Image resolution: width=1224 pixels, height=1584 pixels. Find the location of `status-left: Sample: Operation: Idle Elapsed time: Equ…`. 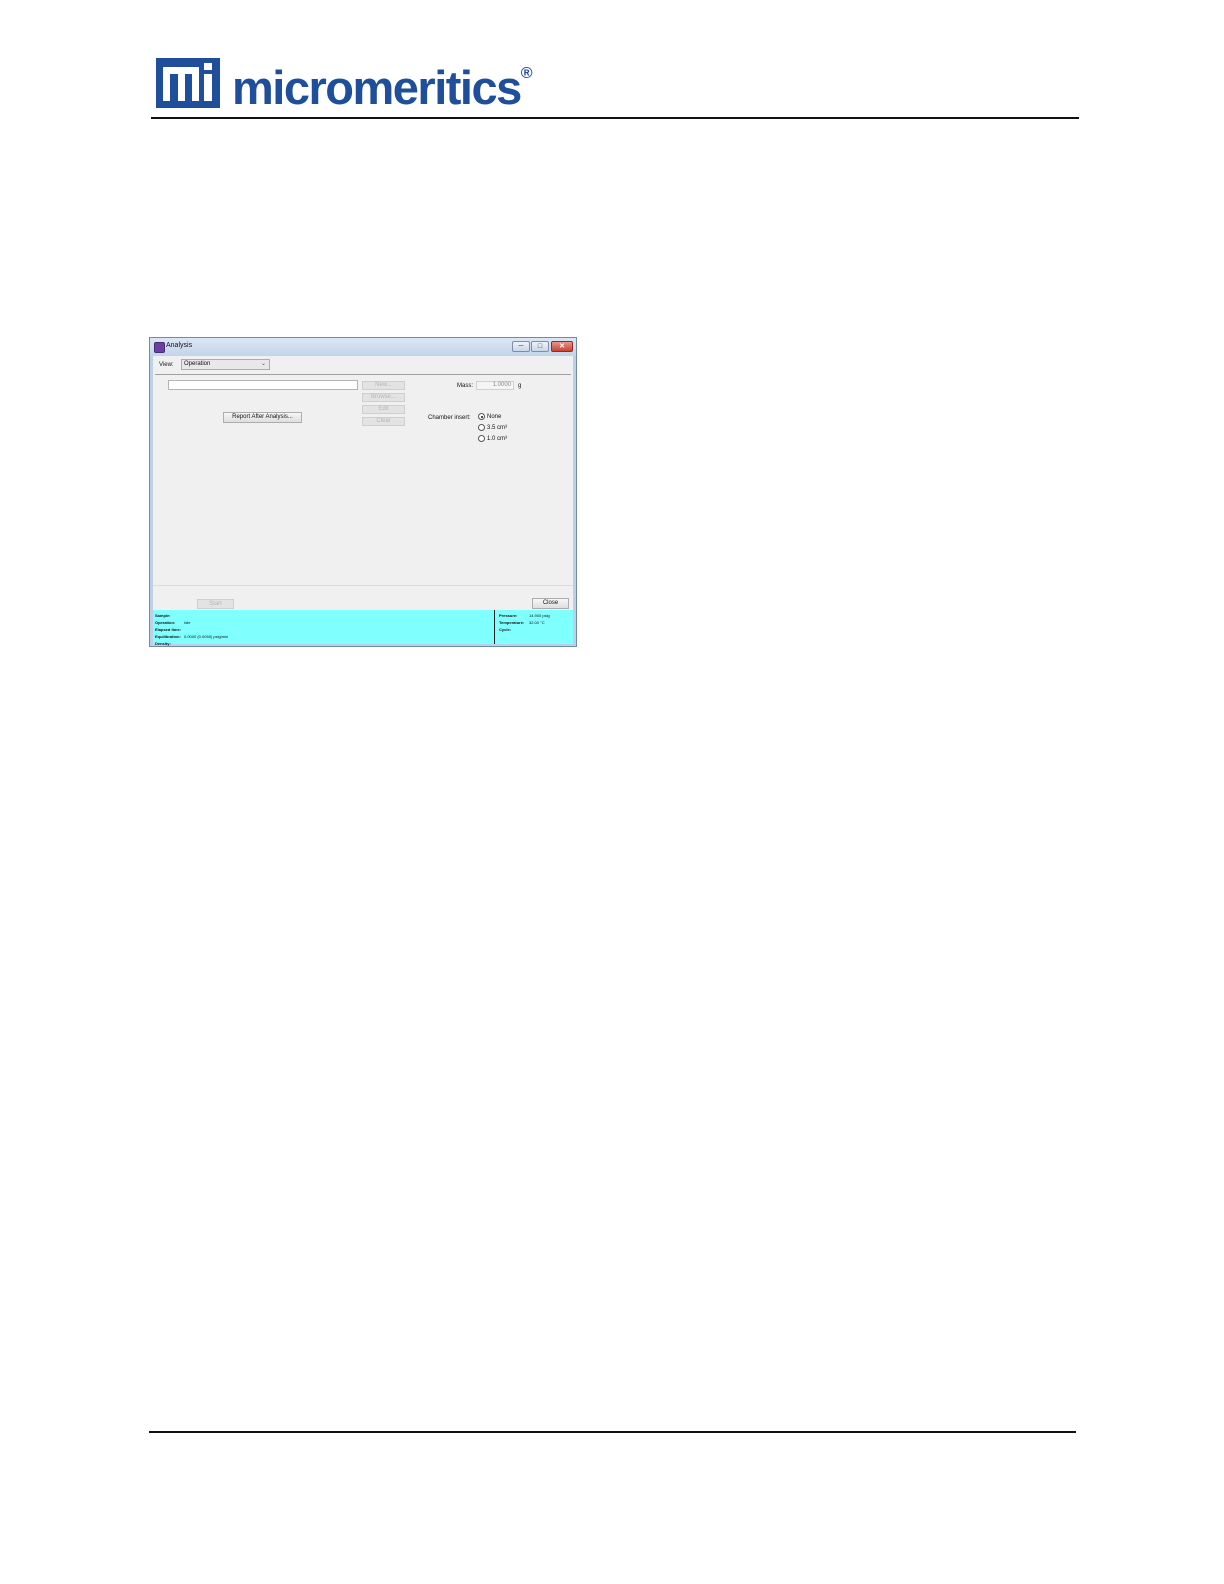

status-left: Sample: Operation: Idle Elapsed time: Equ… is located at coordinates (324, 629).